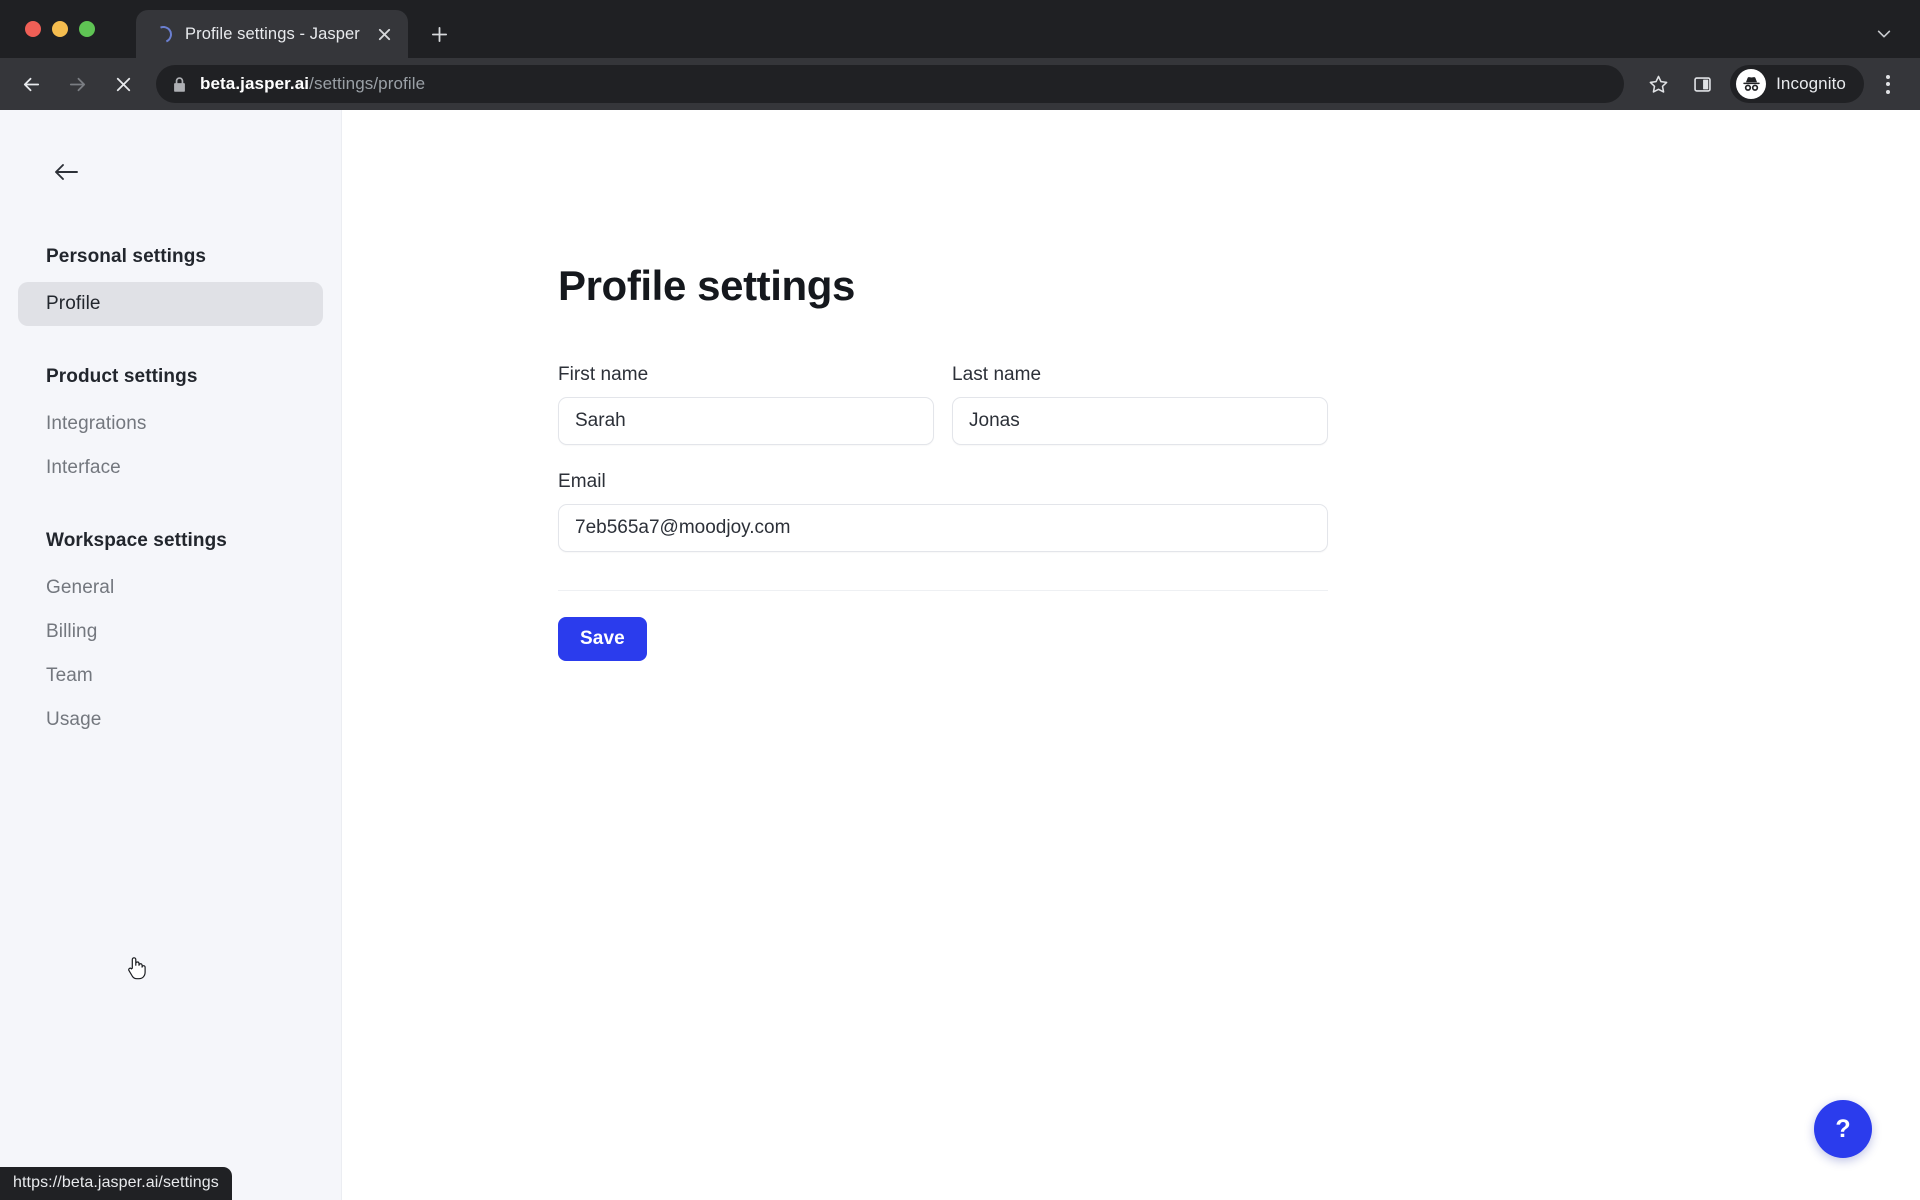  What do you see at coordinates (440, 34) in the screenshot?
I see `plus-icon` at bounding box center [440, 34].